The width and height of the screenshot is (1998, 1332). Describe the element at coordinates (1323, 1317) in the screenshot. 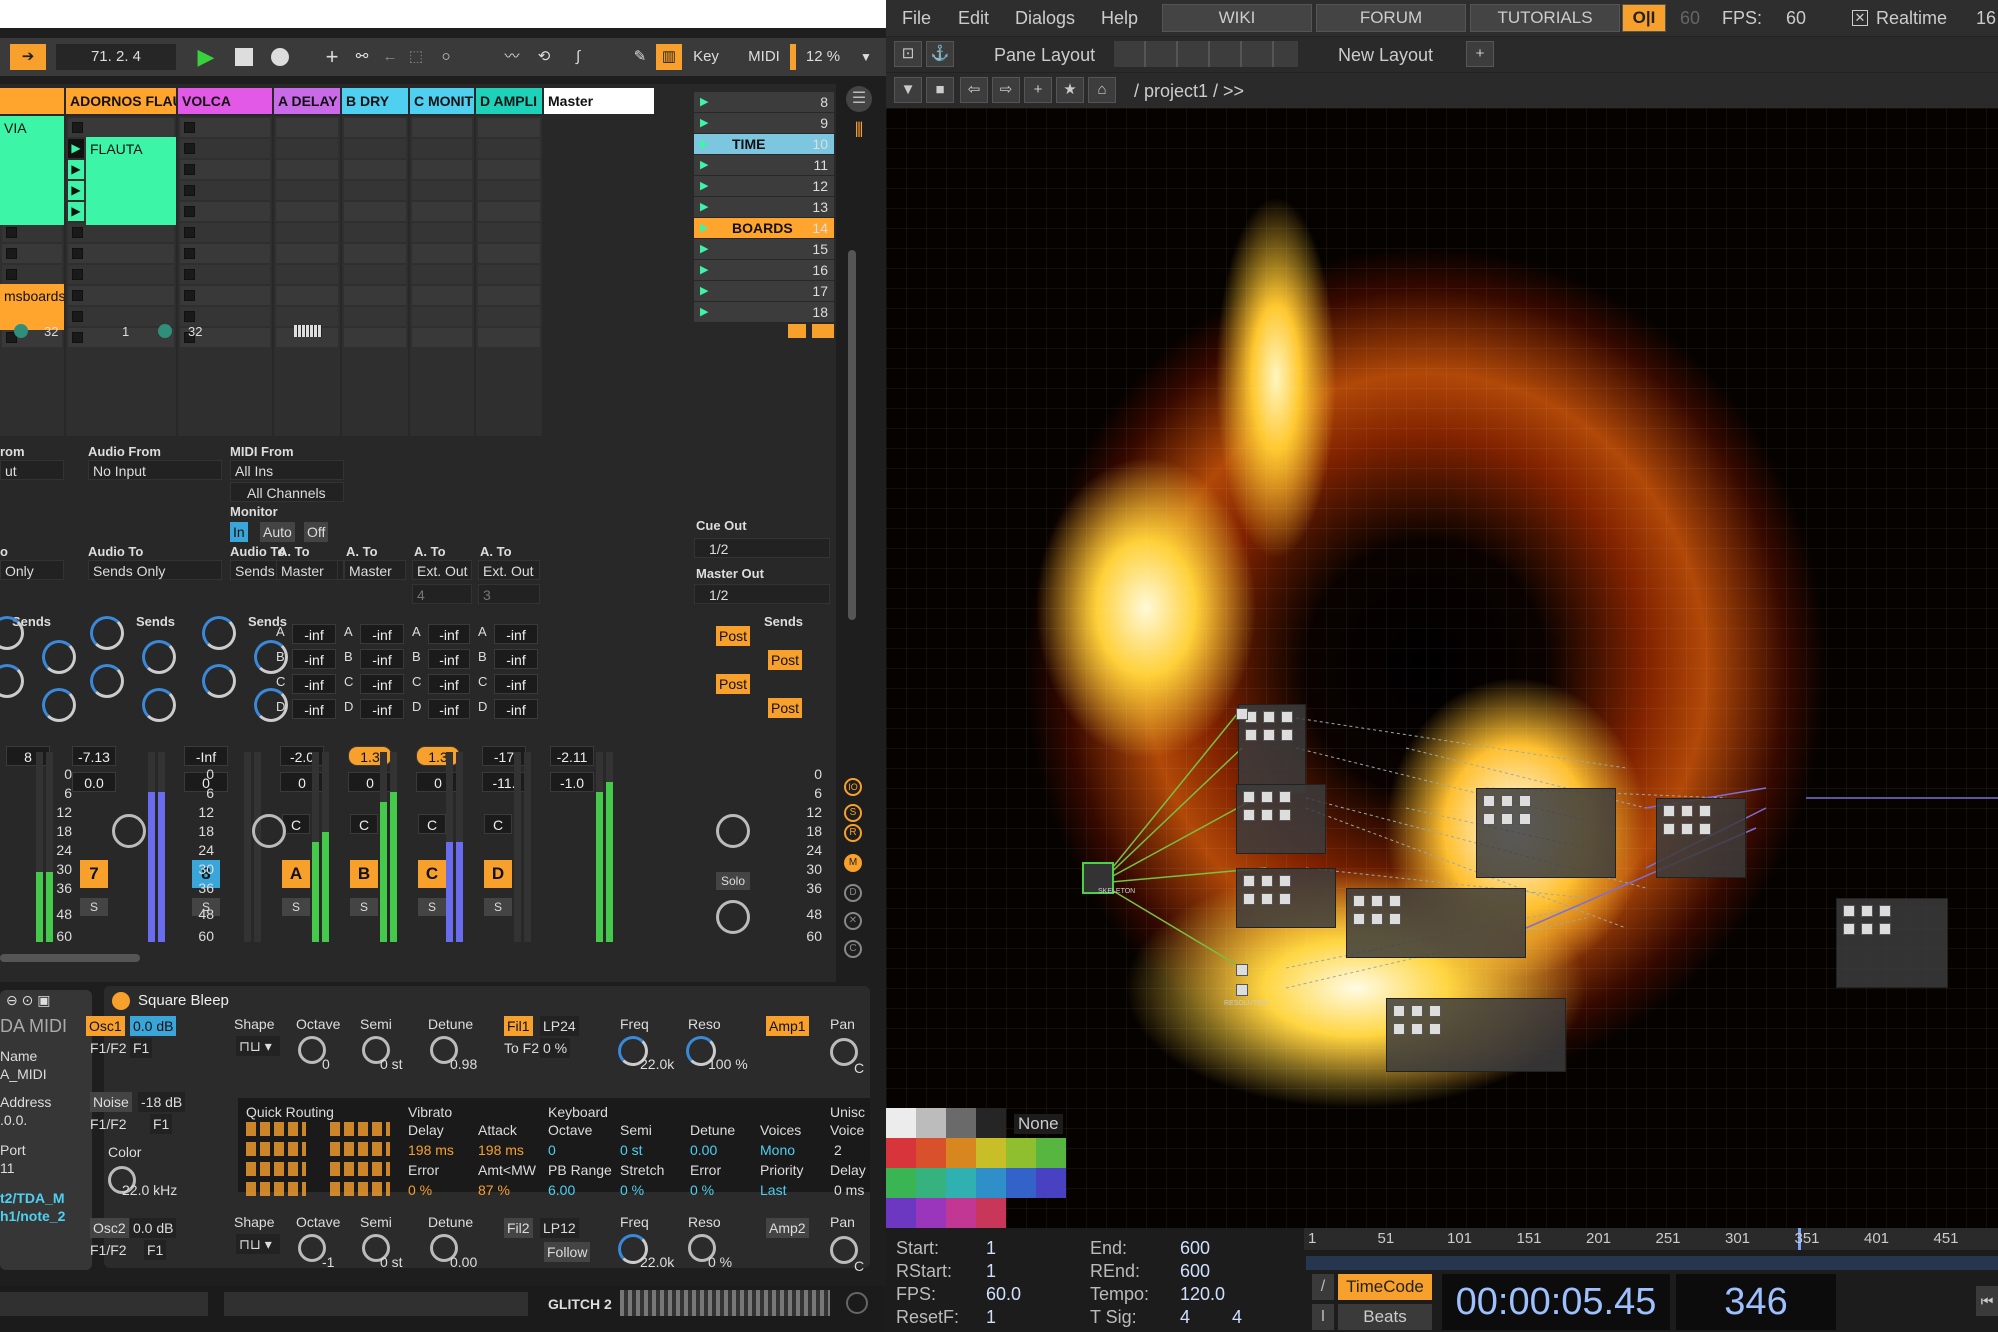

I see `info-icon: I` at that location.